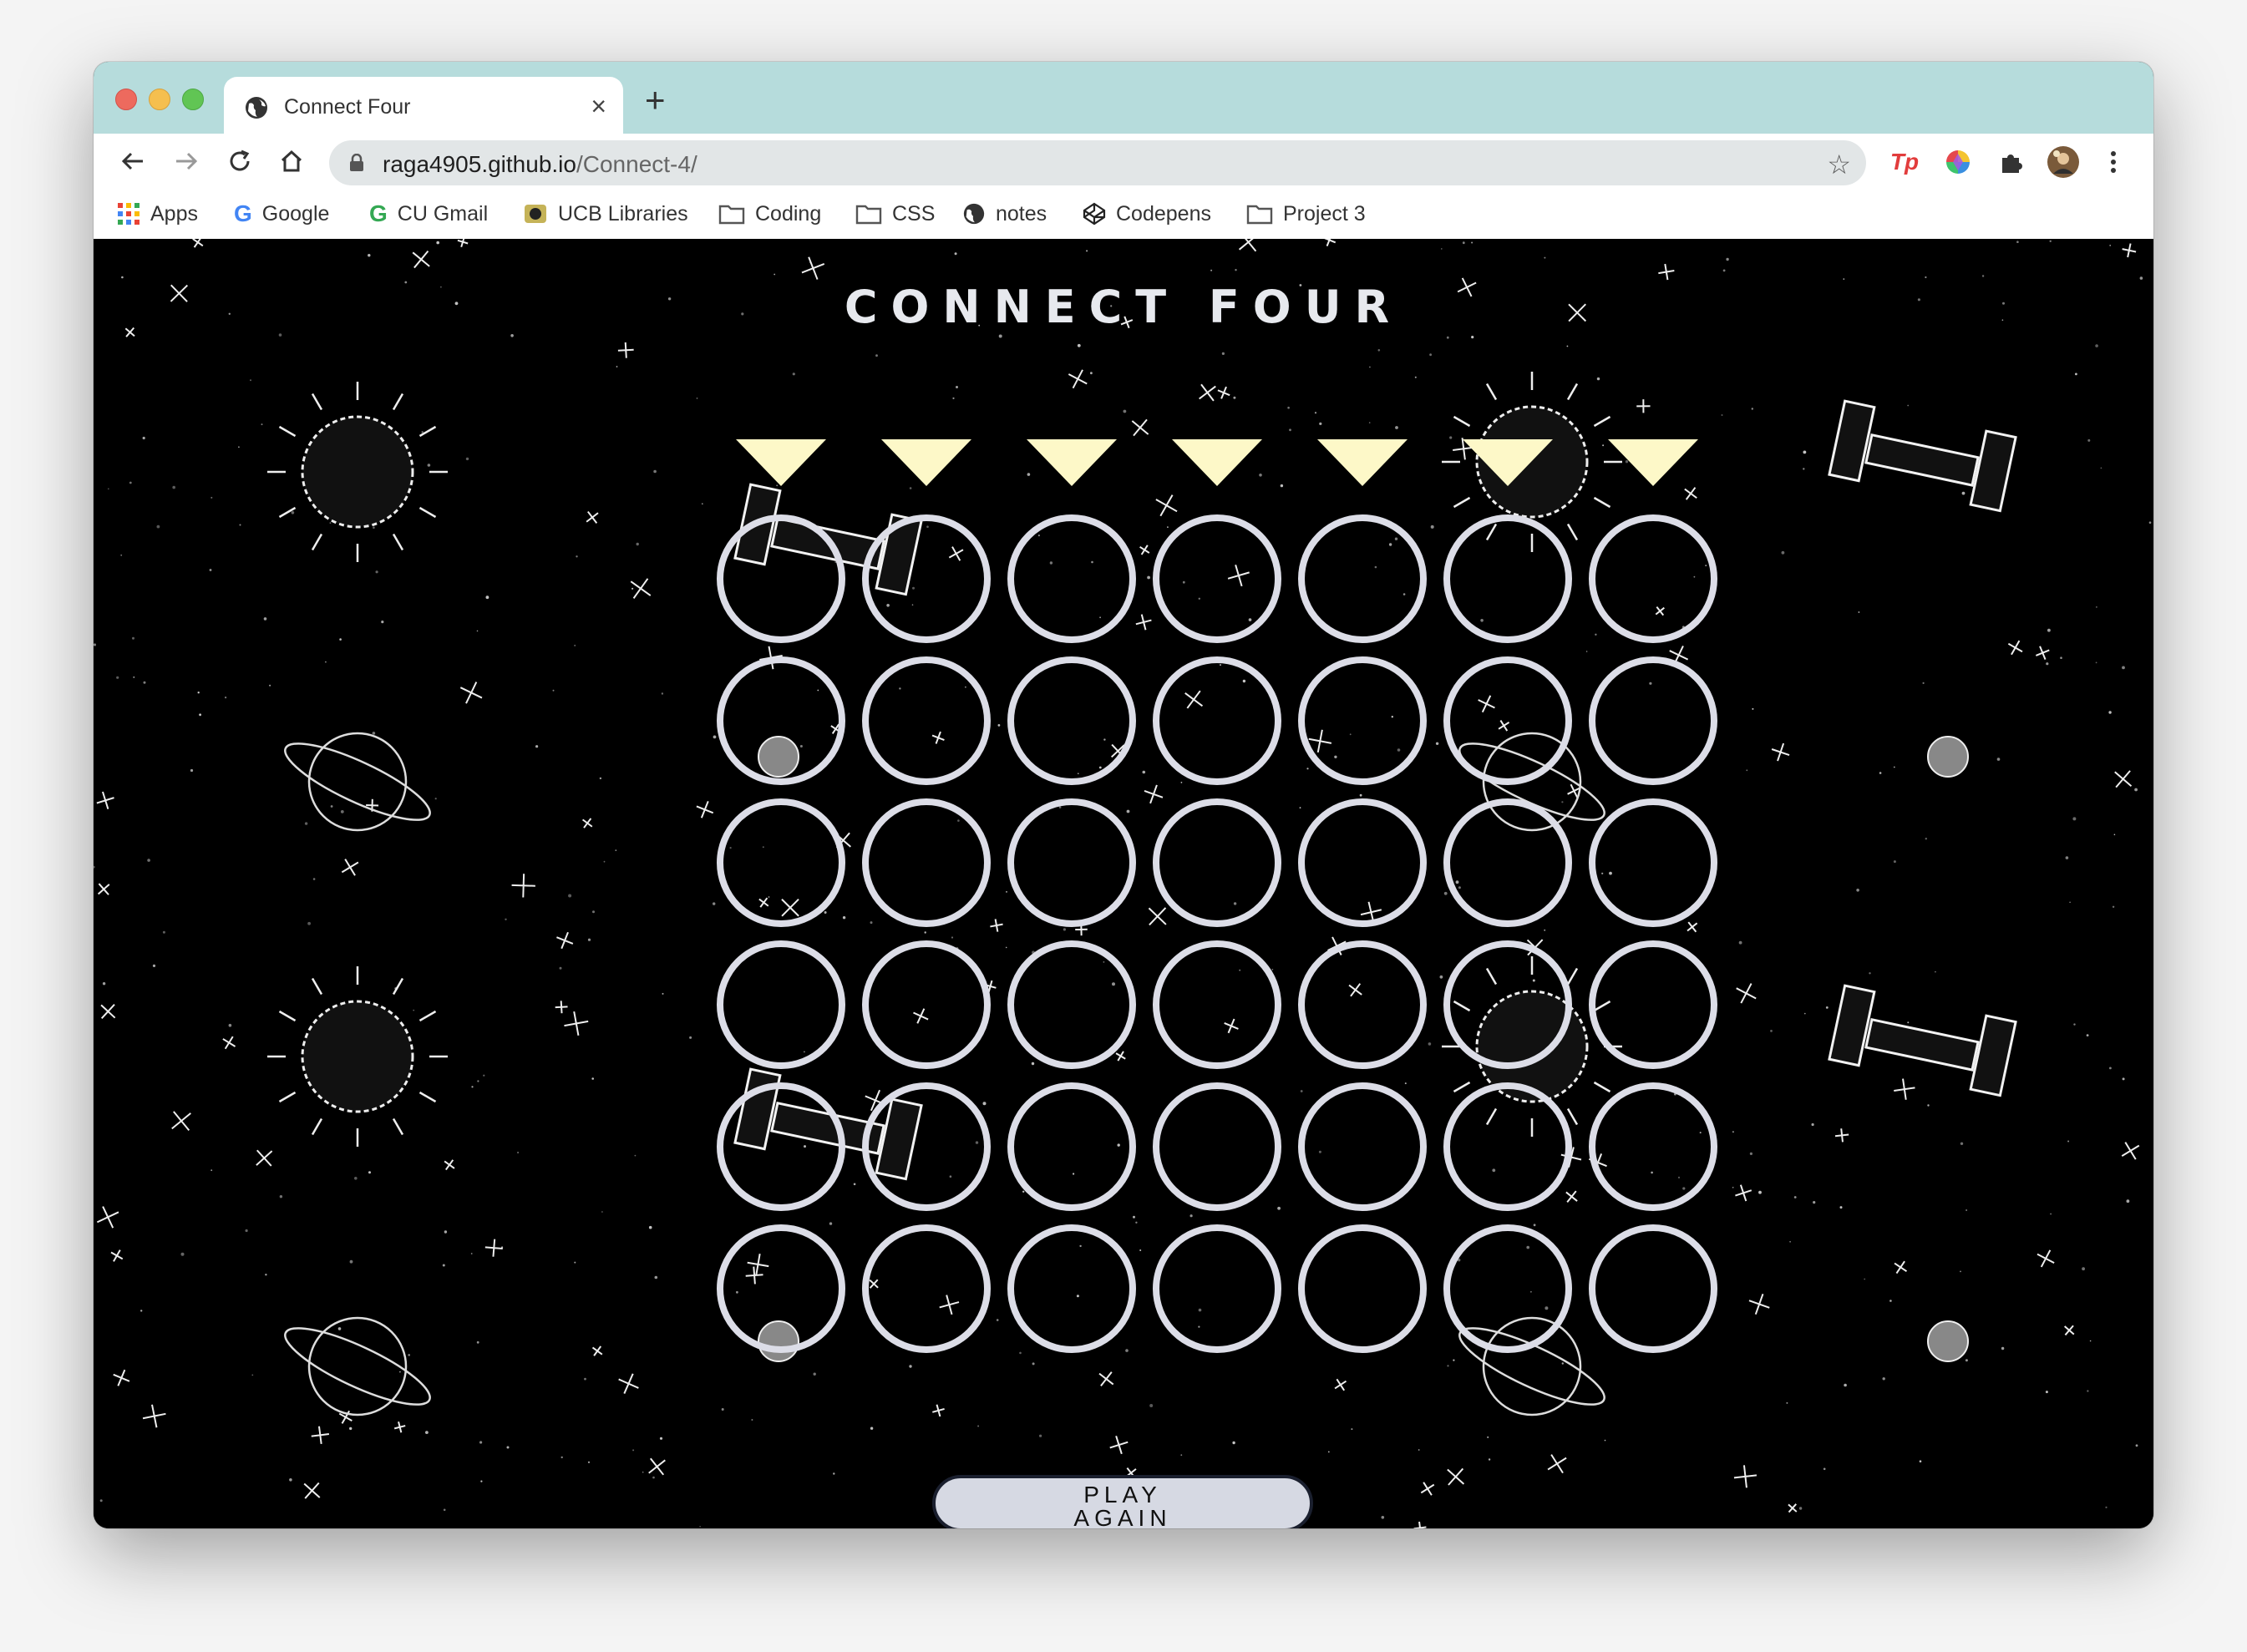 The height and width of the screenshot is (1652, 2247). Describe the element at coordinates (1653, 1004) in the screenshot. I see `board-cell-r4-c7` at that location.